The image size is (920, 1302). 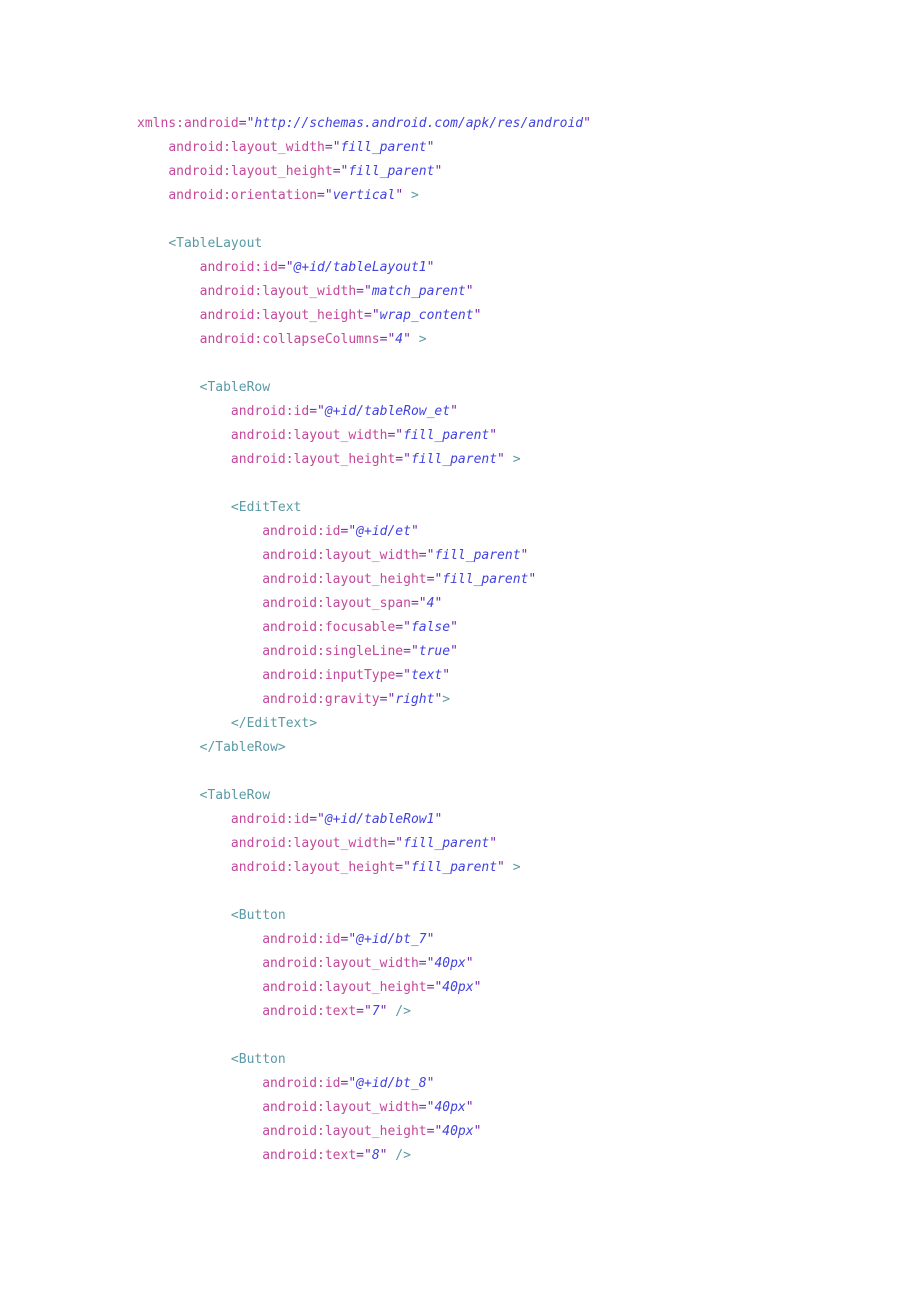 I want to click on code-line: android:gravity="right">, so click(x=364, y=700).